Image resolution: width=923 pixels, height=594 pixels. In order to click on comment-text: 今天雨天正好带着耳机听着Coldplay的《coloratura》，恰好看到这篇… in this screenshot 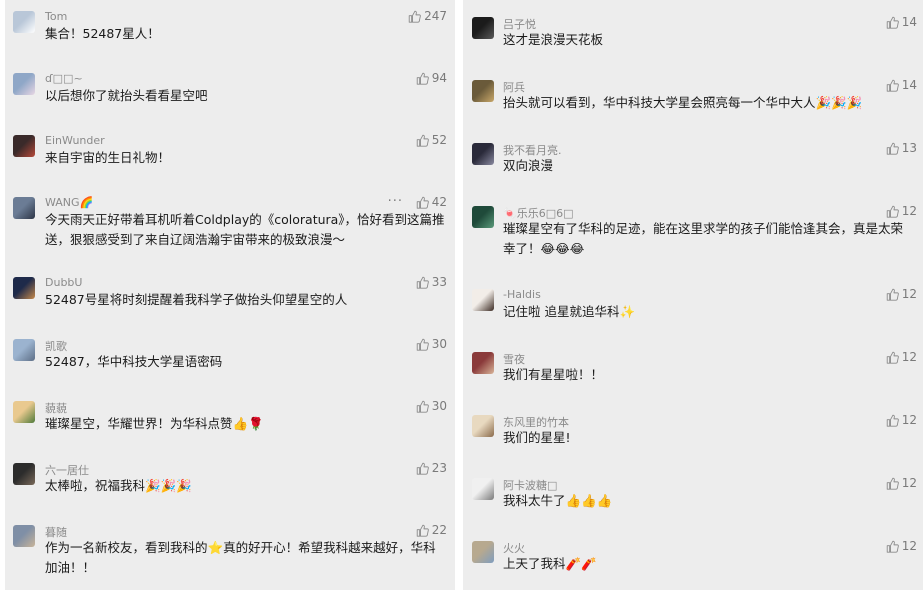, I will do `click(245, 229)`.